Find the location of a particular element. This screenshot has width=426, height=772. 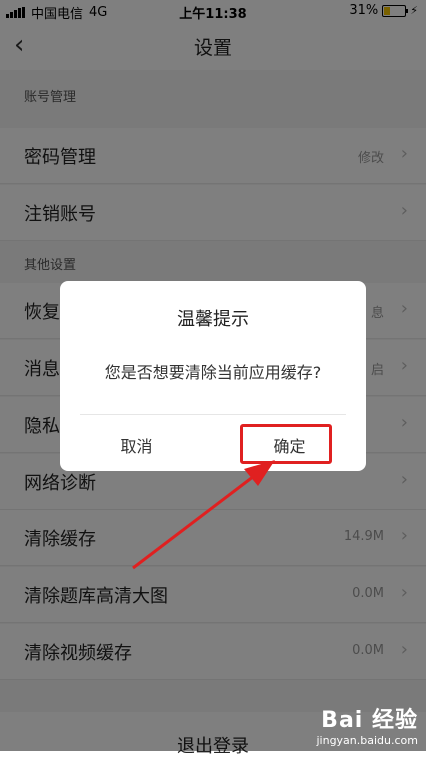

watermark-logo: Bai 经验 jingyan.baidu.com is located at coordinates (367, 724).